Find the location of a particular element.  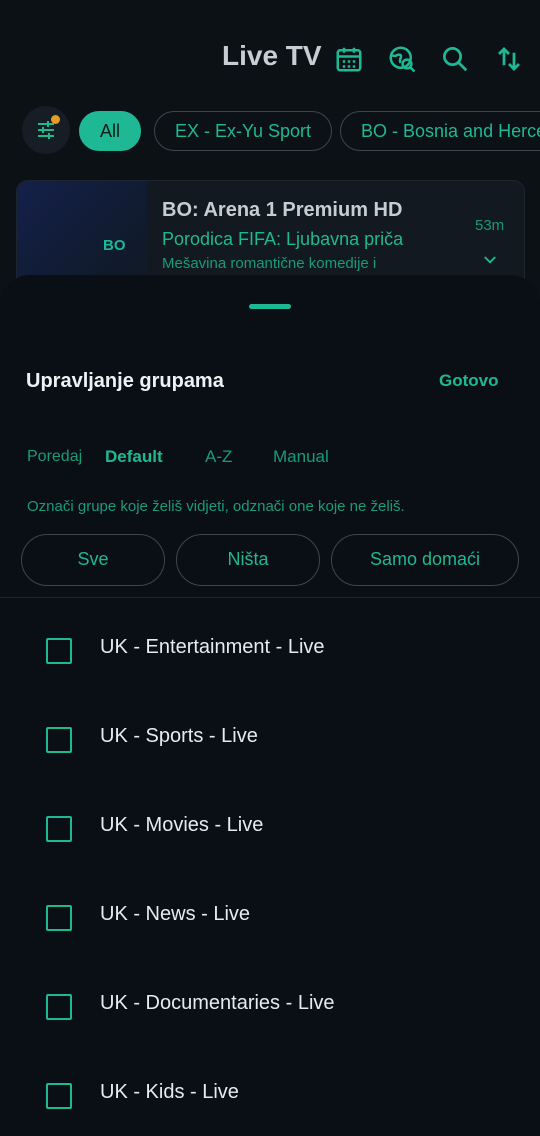

group-row: UK - Documentaries - Live is located at coordinates (270, 1007).